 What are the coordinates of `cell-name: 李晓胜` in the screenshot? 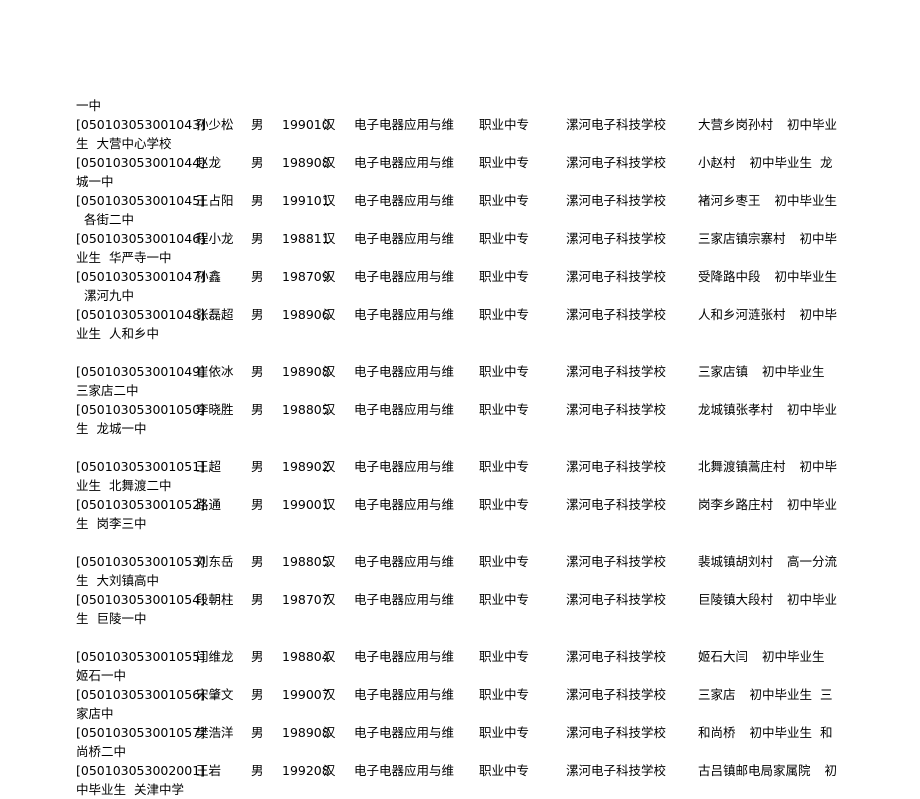 It's located at (215, 409).